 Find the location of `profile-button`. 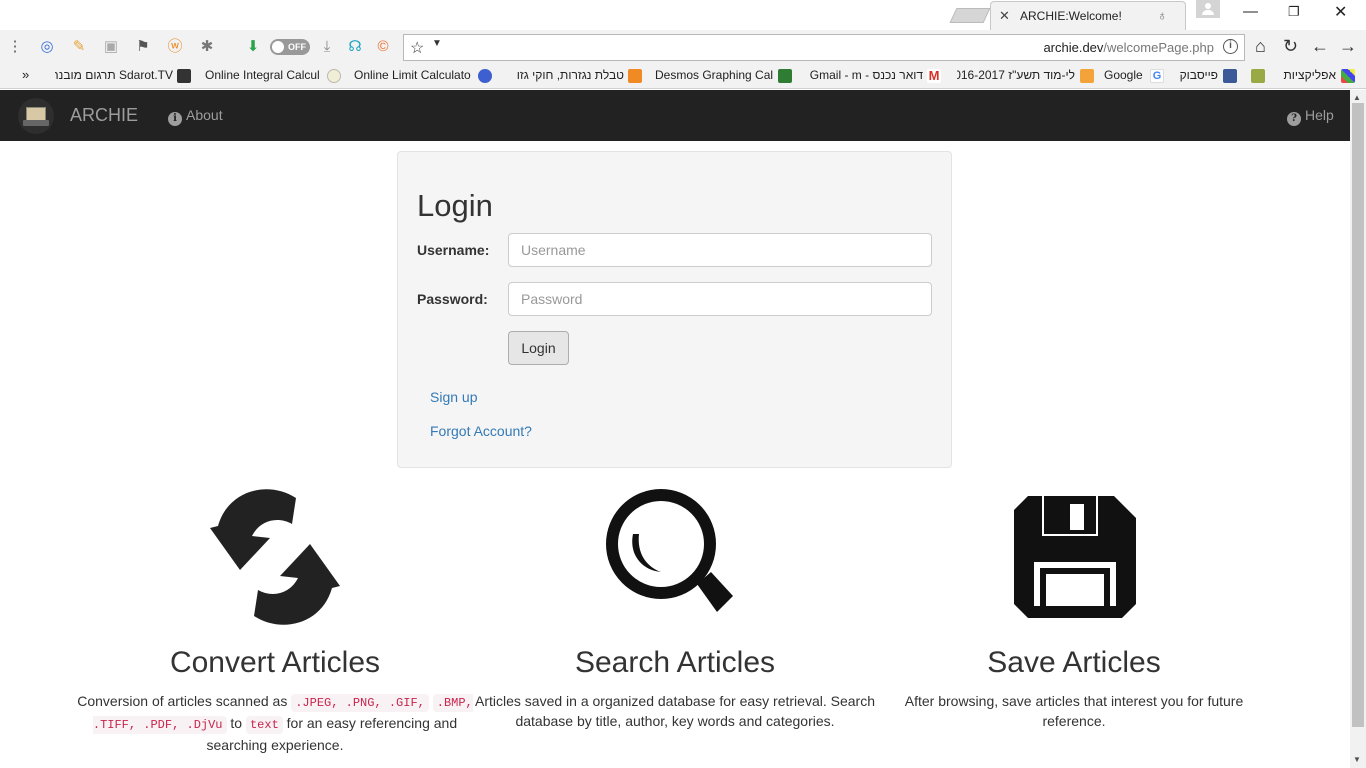

profile-button is located at coordinates (1208, 9).